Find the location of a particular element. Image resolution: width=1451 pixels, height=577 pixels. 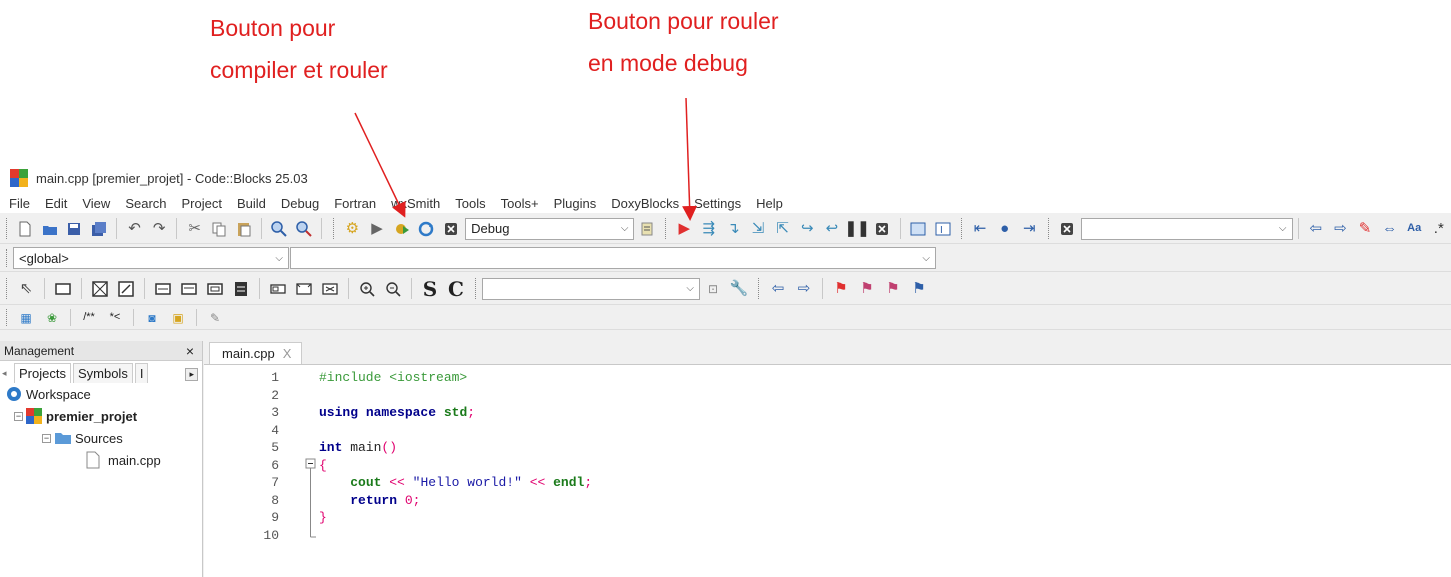

c-letter-icon: C is located at coordinates (456, 289).